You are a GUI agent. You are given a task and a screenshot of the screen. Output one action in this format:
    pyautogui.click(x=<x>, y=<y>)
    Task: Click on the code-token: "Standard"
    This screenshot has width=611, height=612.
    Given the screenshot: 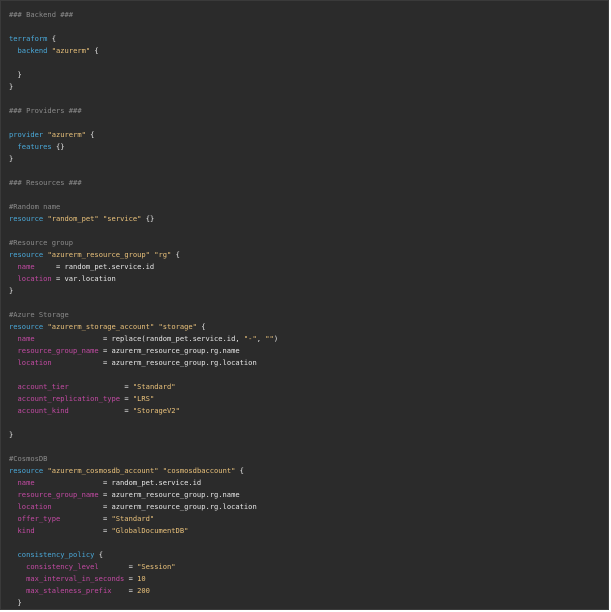 What is the action you would take?
    pyautogui.click(x=154, y=386)
    